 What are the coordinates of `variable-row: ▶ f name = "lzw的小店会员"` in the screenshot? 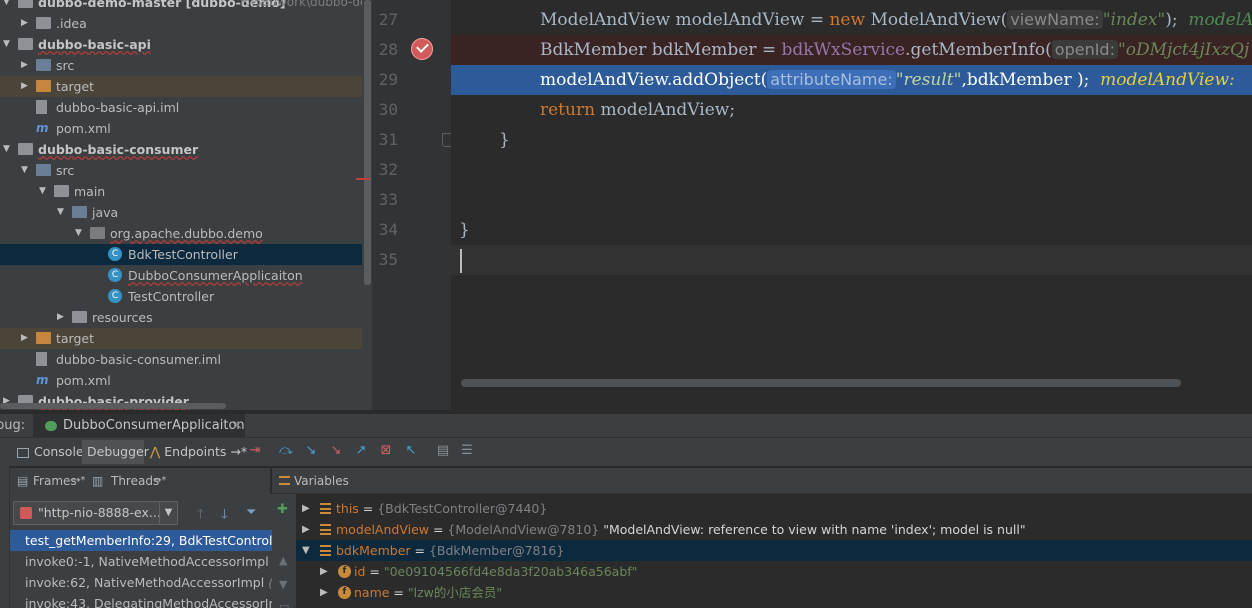 It's located at (774, 592).